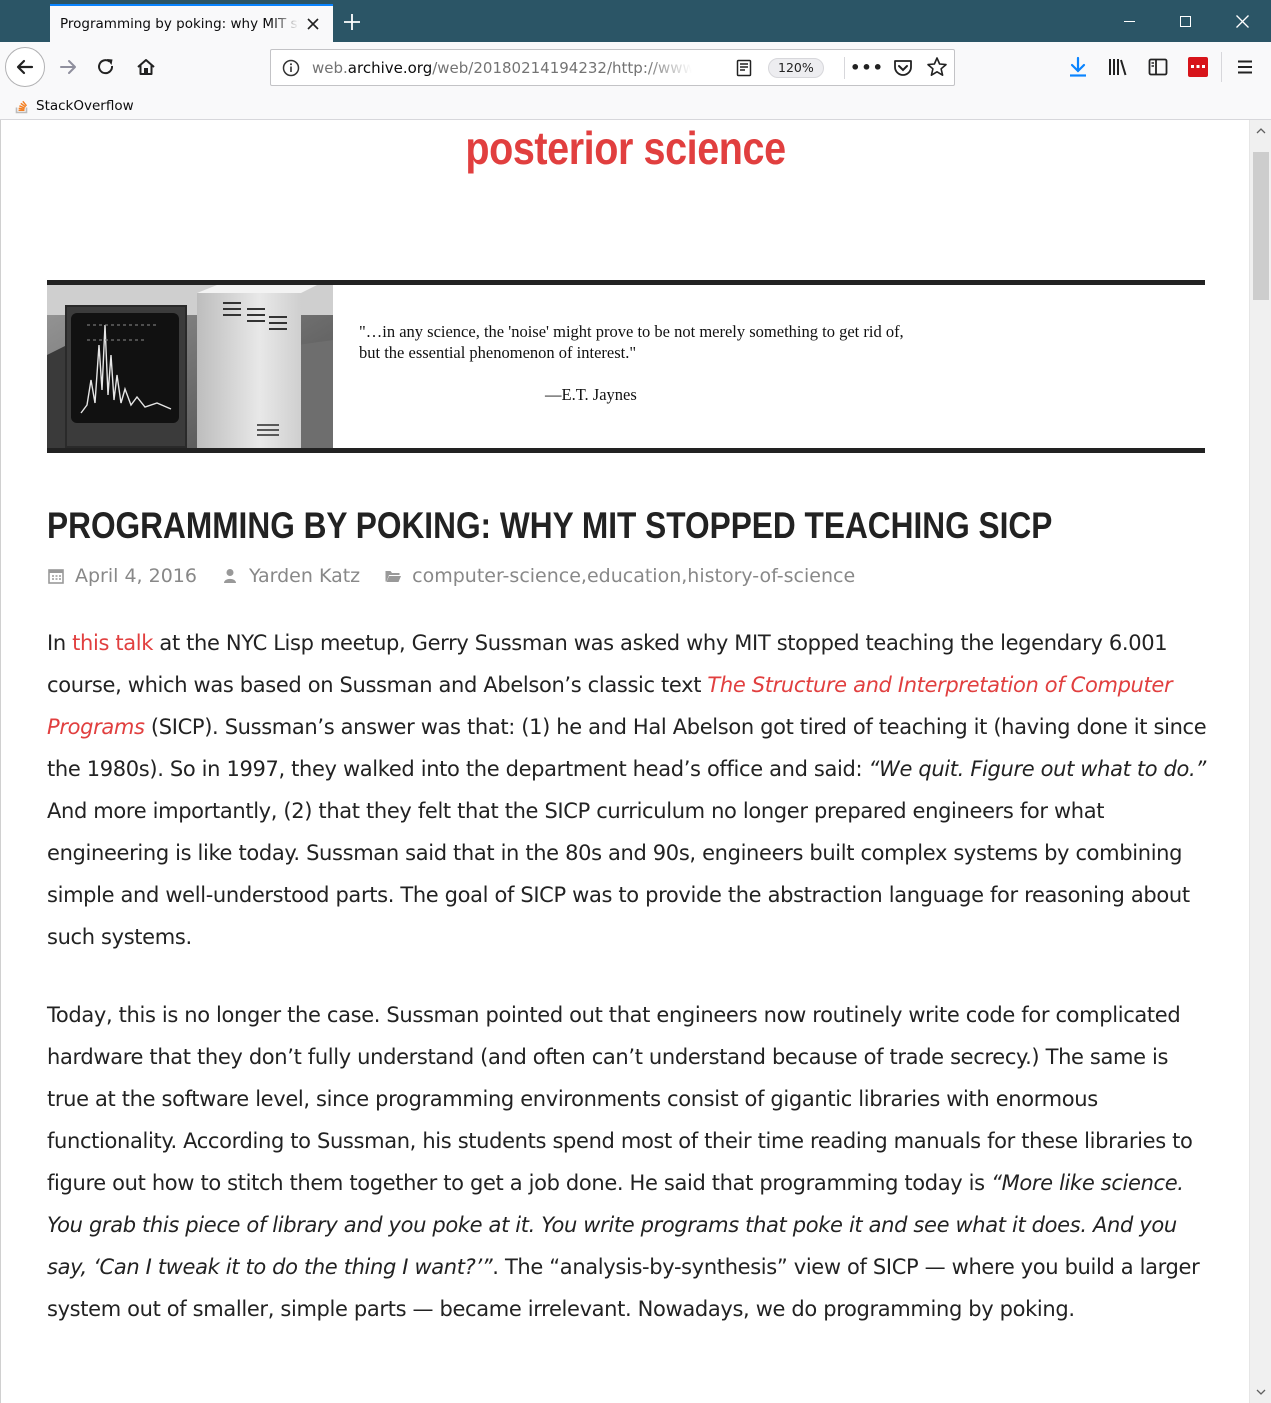  Describe the element at coordinates (903, 68) in the screenshot. I see `pocket-icon` at that location.